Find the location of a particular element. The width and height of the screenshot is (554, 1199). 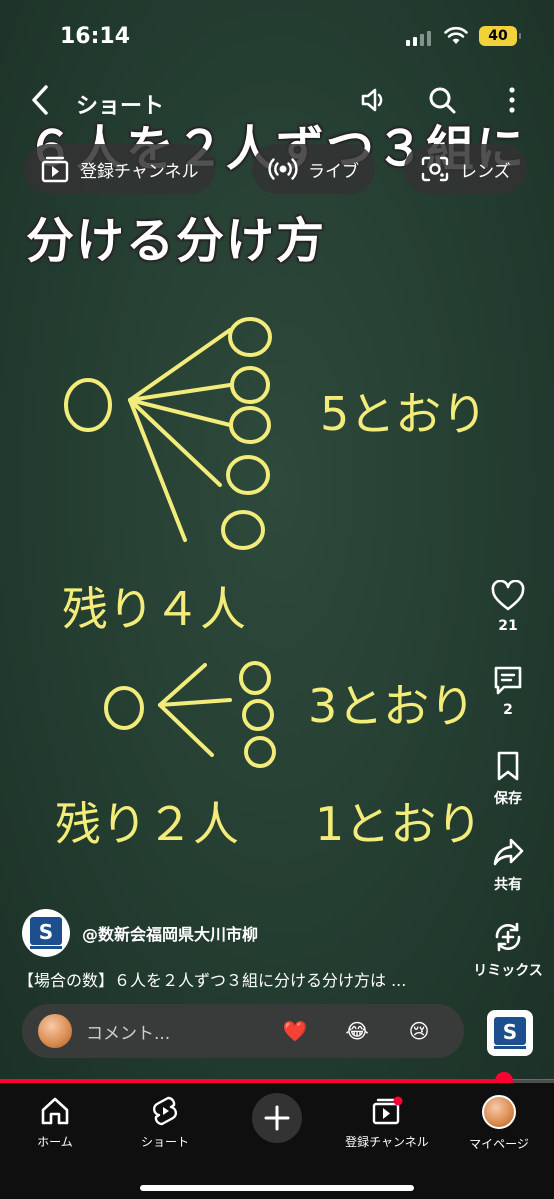

emoji-heart-button: ❤️ is located at coordinates (295, 1031).